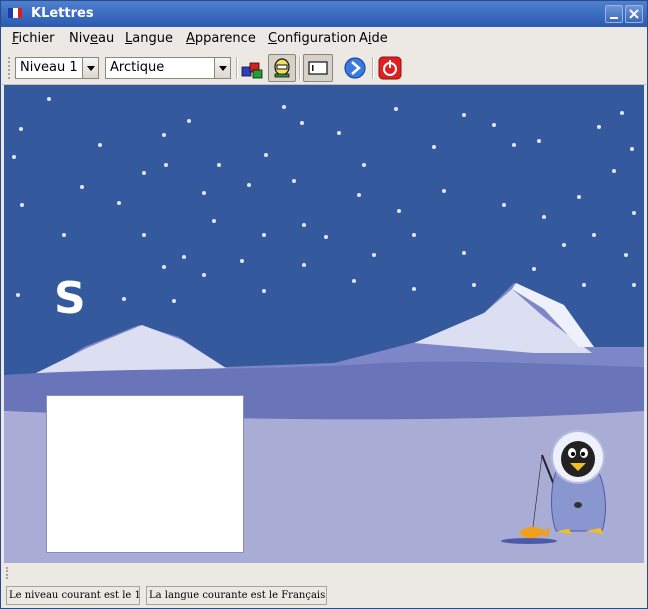 The image size is (648, 609). What do you see at coordinates (312, 38) in the screenshot?
I see `menu-configuration: Configuration` at bounding box center [312, 38].